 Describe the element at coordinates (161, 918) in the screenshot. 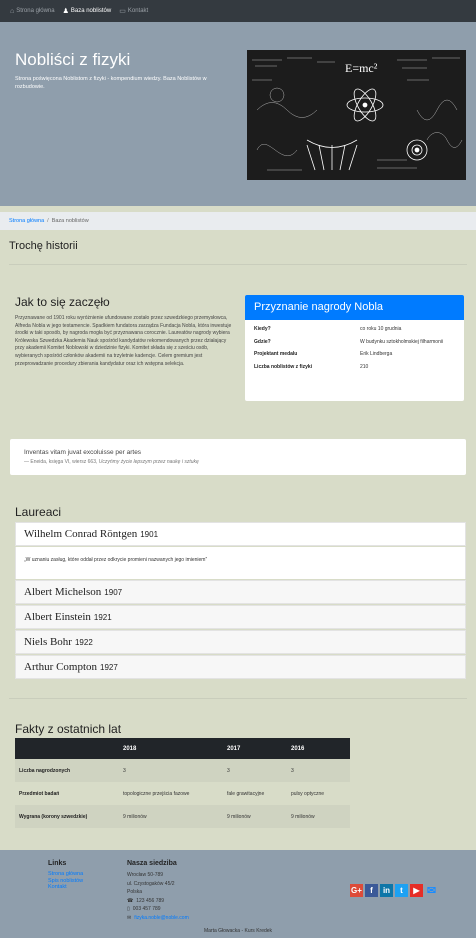

I see `email-link: fizyka.noble@noble.com` at that location.